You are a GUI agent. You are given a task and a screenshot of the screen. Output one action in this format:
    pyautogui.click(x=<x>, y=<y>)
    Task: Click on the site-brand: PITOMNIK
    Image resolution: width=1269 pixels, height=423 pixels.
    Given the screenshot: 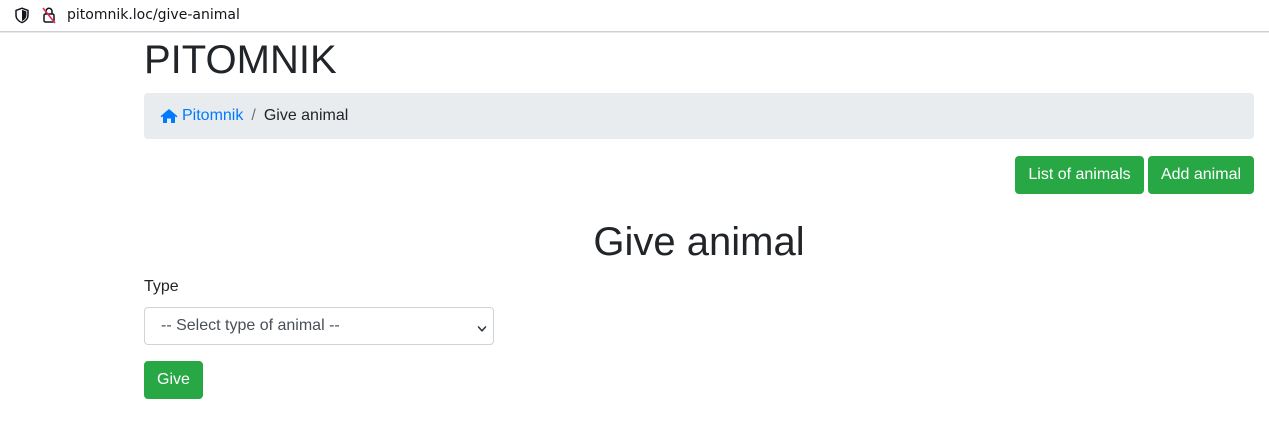 What is the action you would take?
    pyautogui.click(x=240, y=60)
    